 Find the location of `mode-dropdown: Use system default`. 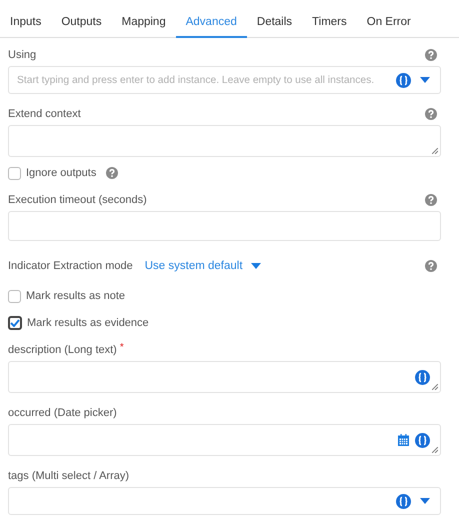

mode-dropdown: Use system default is located at coordinates (202, 266).